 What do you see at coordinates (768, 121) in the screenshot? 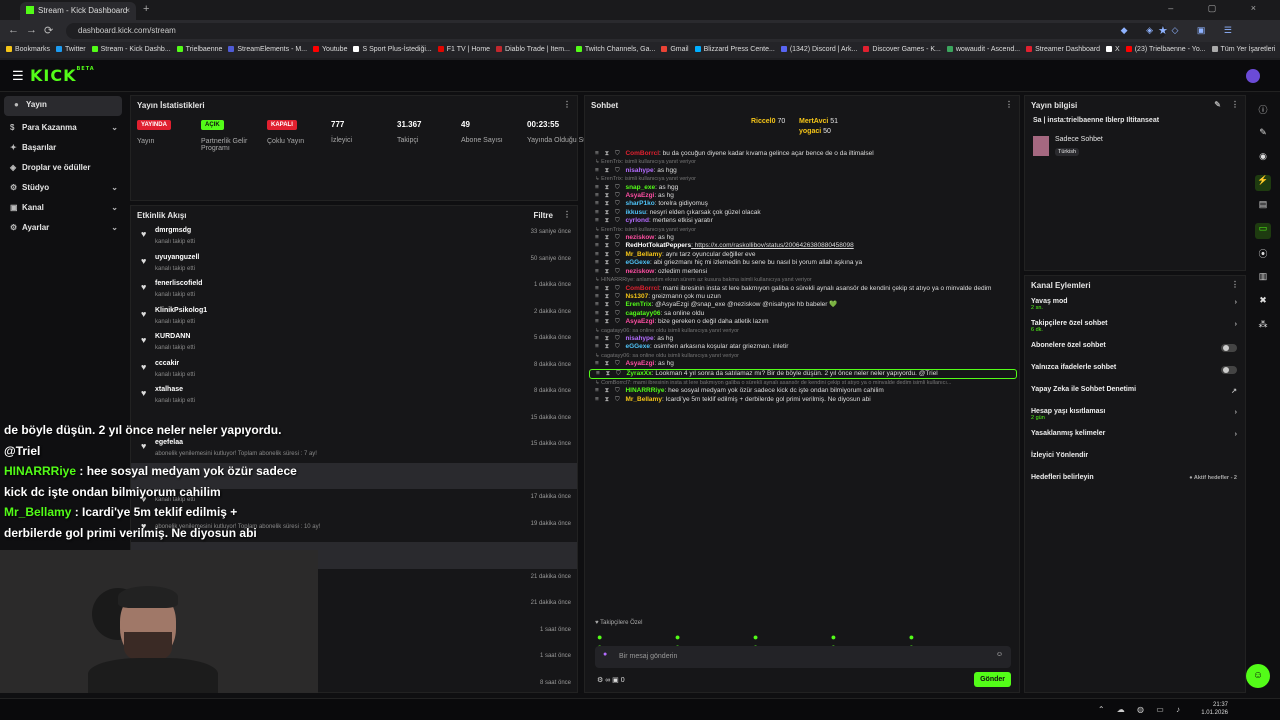
I see `top-gifter: Riccel0 70` at bounding box center [768, 121].